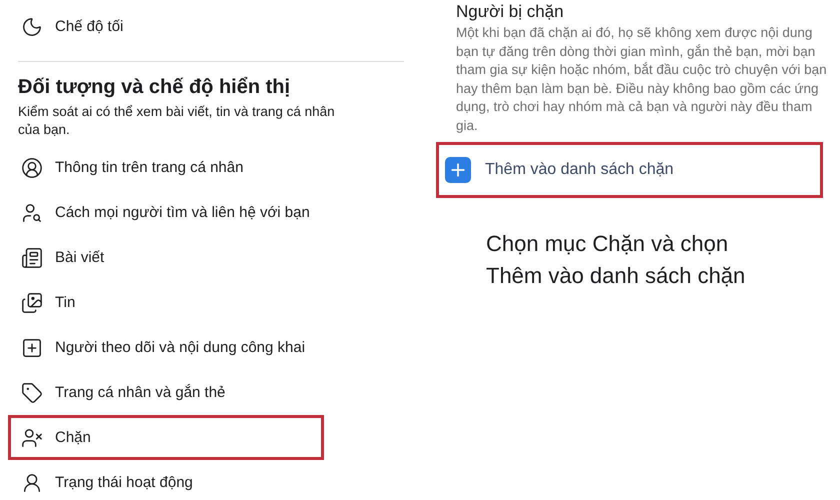  What do you see at coordinates (155, 87) in the screenshot?
I see `section-title: Đối tượng và chế độ hiển thị` at bounding box center [155, 87].